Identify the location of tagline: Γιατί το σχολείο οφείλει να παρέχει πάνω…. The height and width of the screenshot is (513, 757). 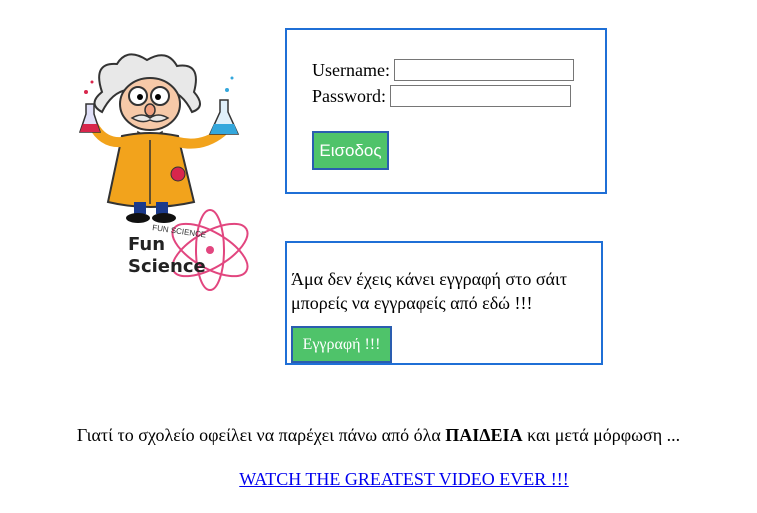
(378, 435).